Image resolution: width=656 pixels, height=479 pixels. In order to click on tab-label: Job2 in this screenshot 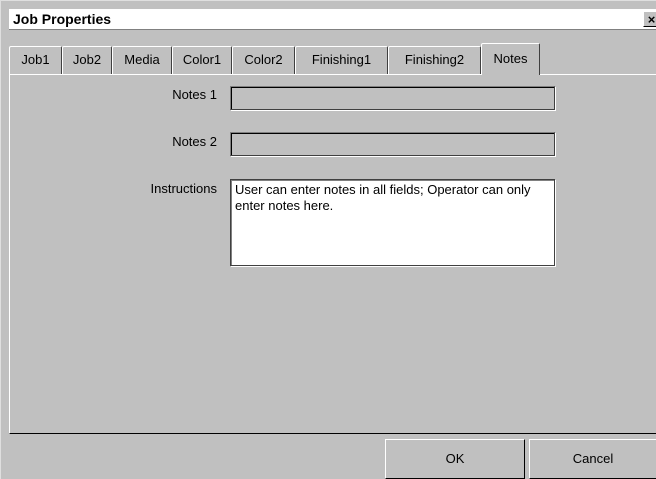, I will do `click(87, 59)`.